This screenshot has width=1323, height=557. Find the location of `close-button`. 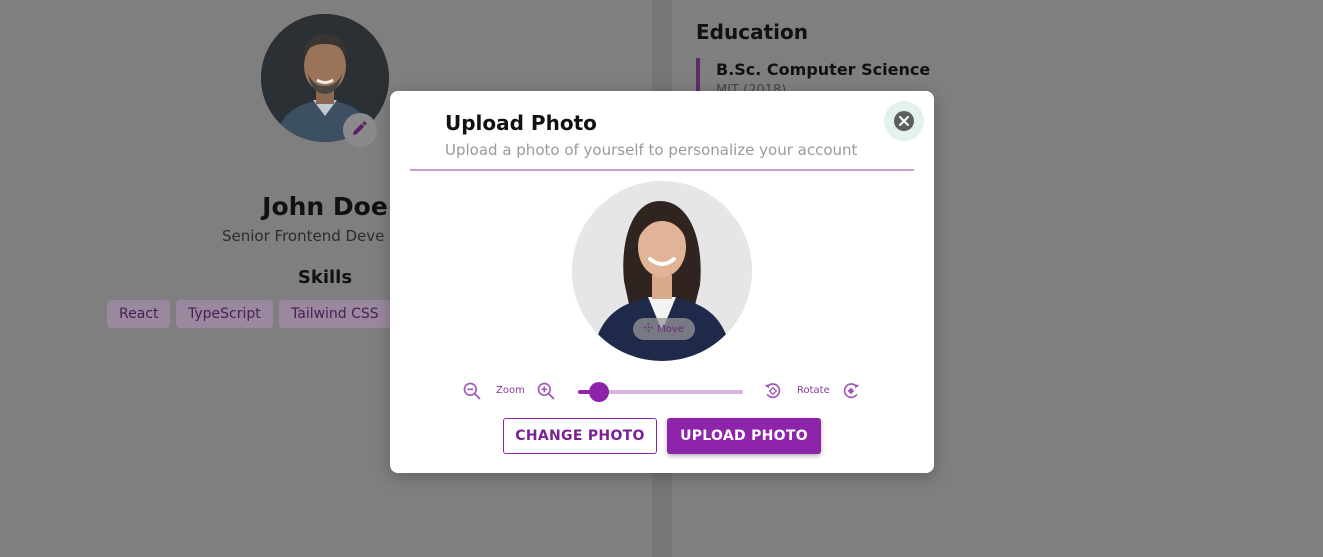

close-button is located at coordinates (904, 121).